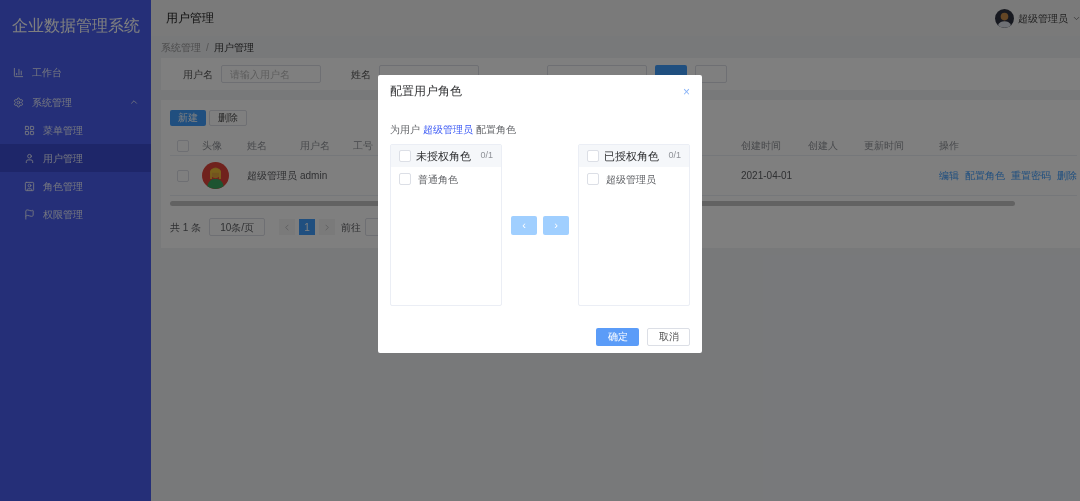  I want to click on page-title: 用户管理, so click(190, 18).